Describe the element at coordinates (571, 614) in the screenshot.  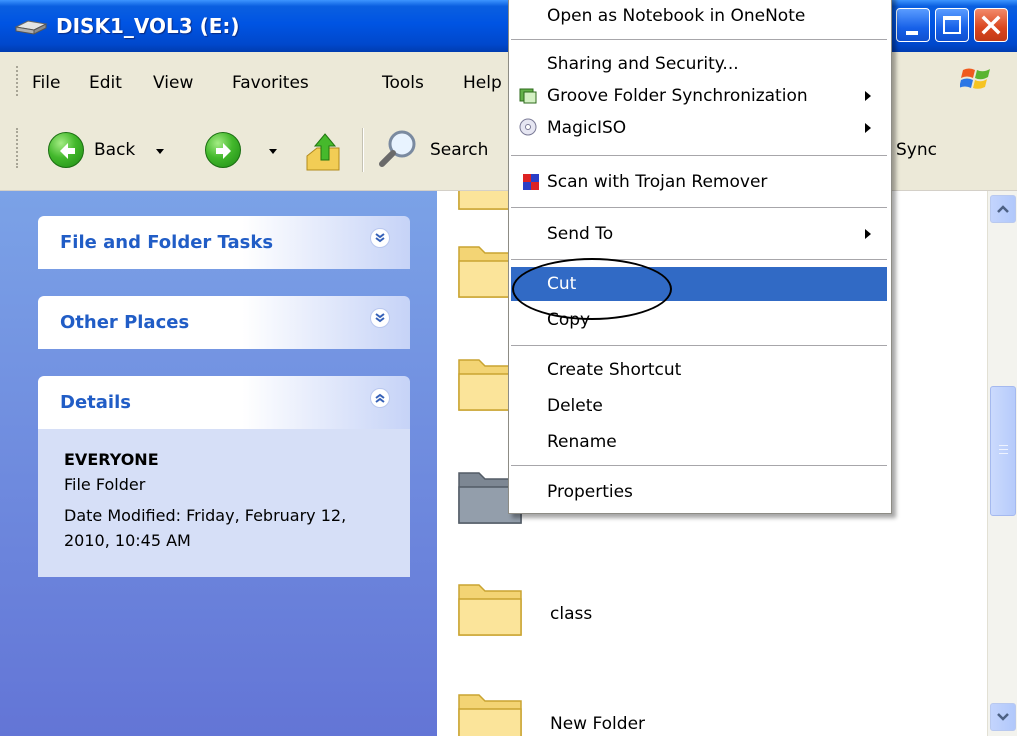
I see `folder-label-class: class` at that location.